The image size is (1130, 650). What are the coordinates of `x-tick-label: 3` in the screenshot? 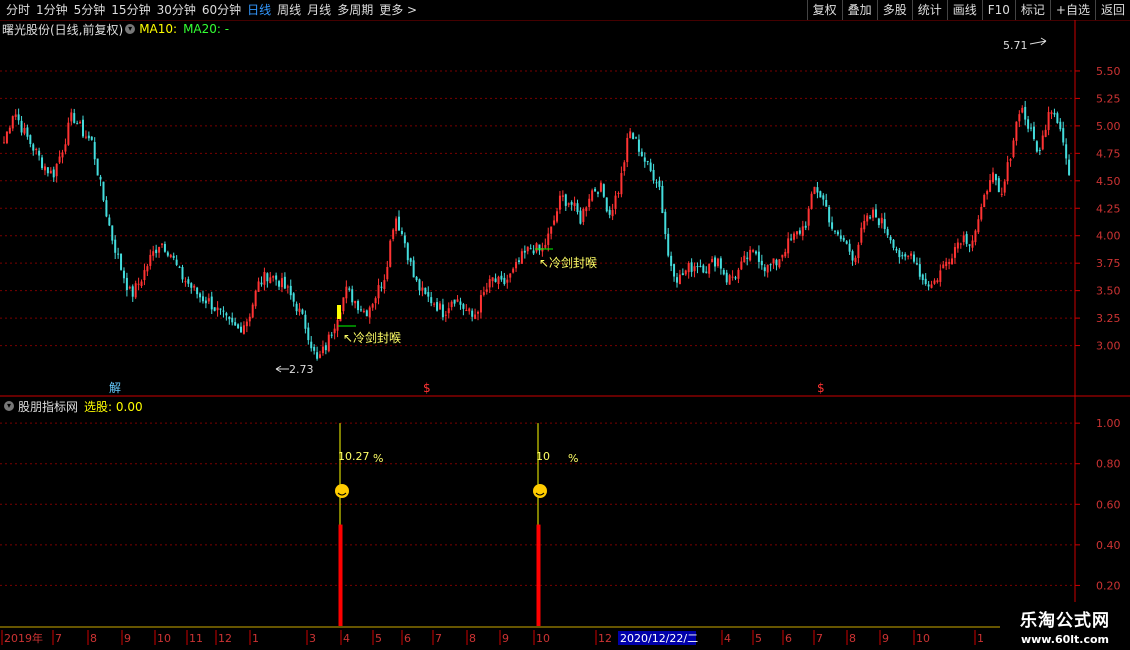 It's located at (312, 638).